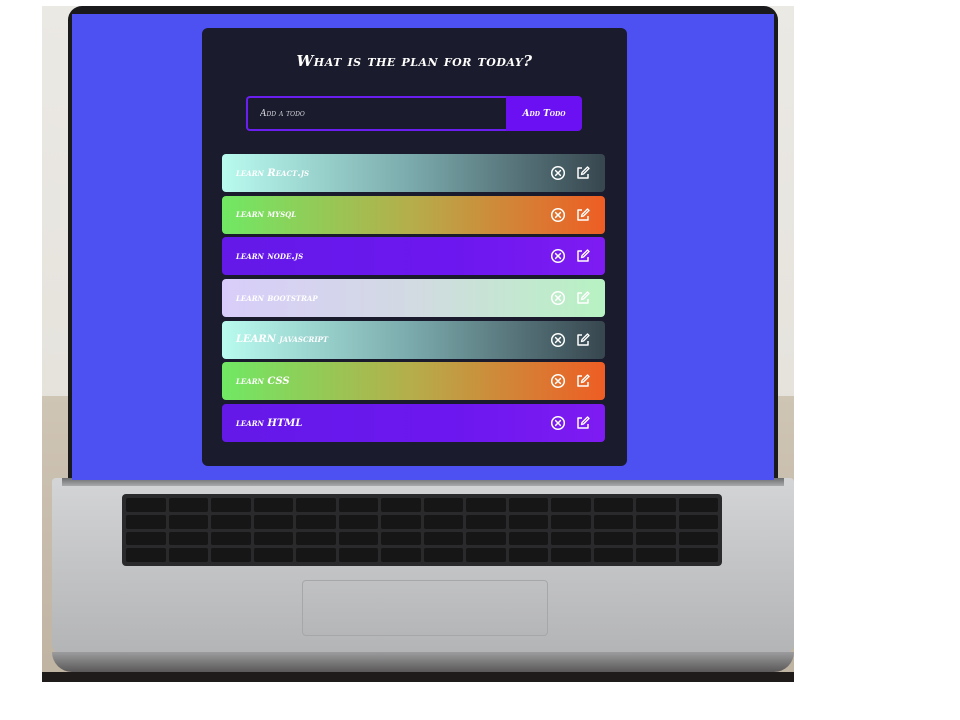 This screenshot has height=720, width=960. What do you see at coordinates (544, 113) in the screenshot?
I see `add-todo-button: Add Todo` at bounding box center [544, 113].